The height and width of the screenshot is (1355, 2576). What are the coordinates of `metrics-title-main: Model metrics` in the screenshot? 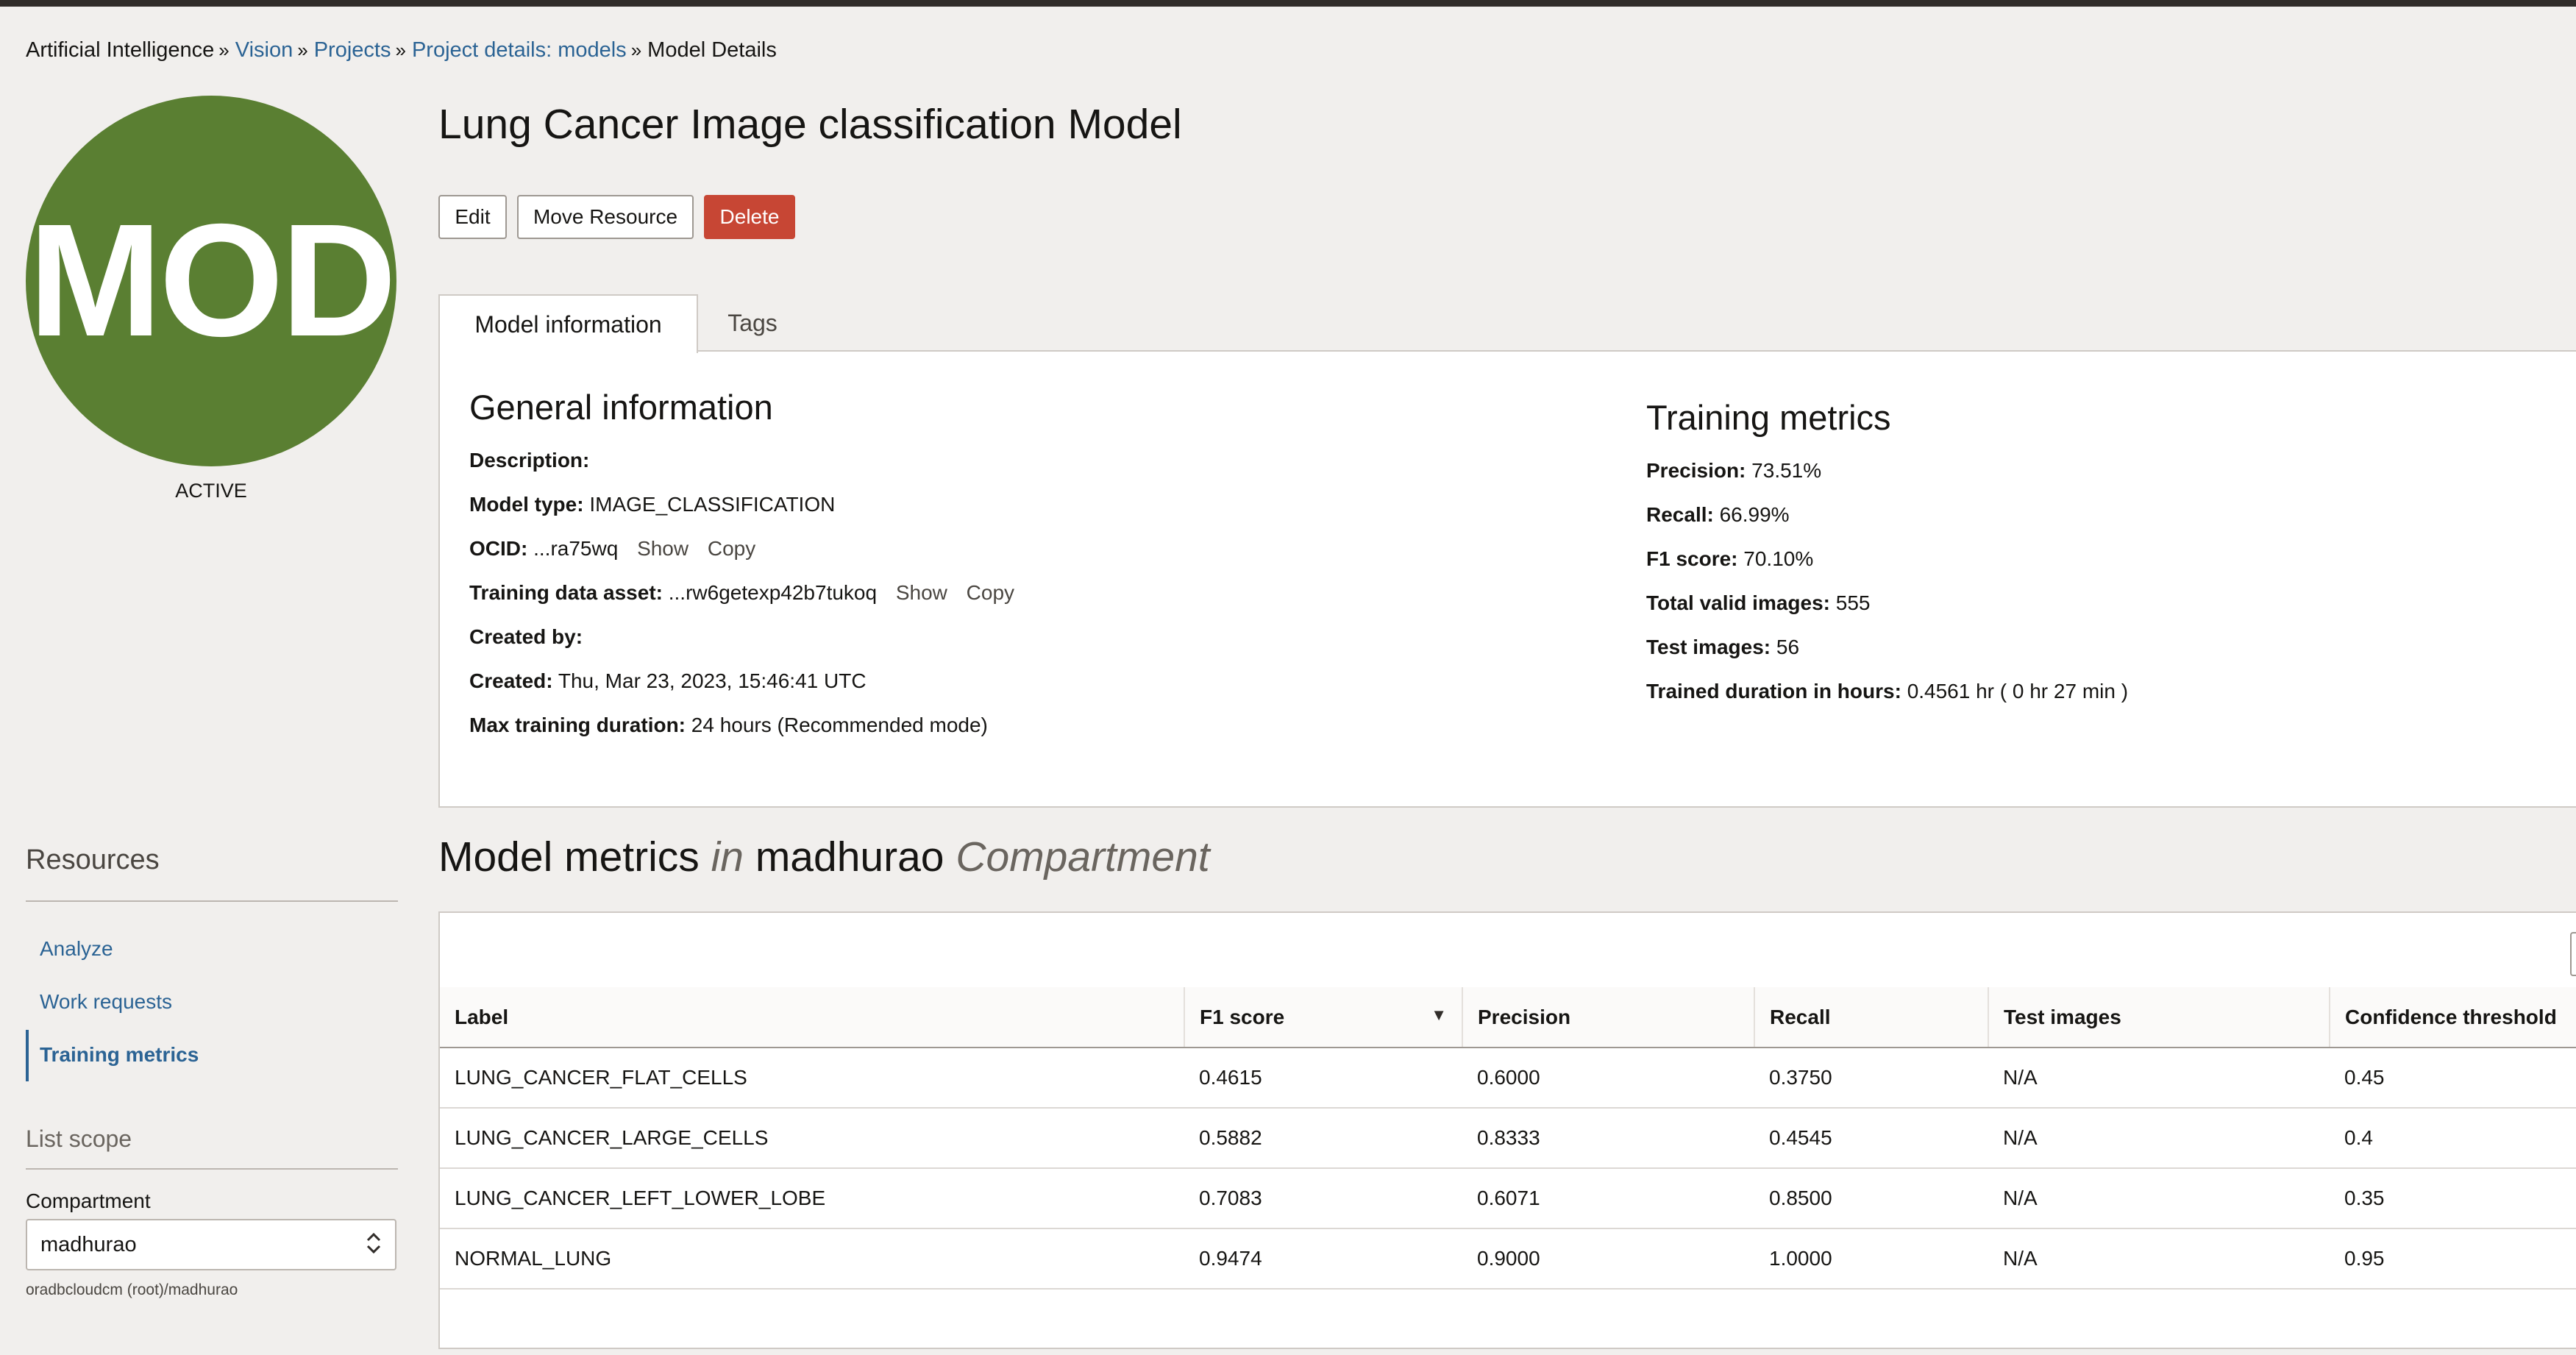 It's located at (569, 857).